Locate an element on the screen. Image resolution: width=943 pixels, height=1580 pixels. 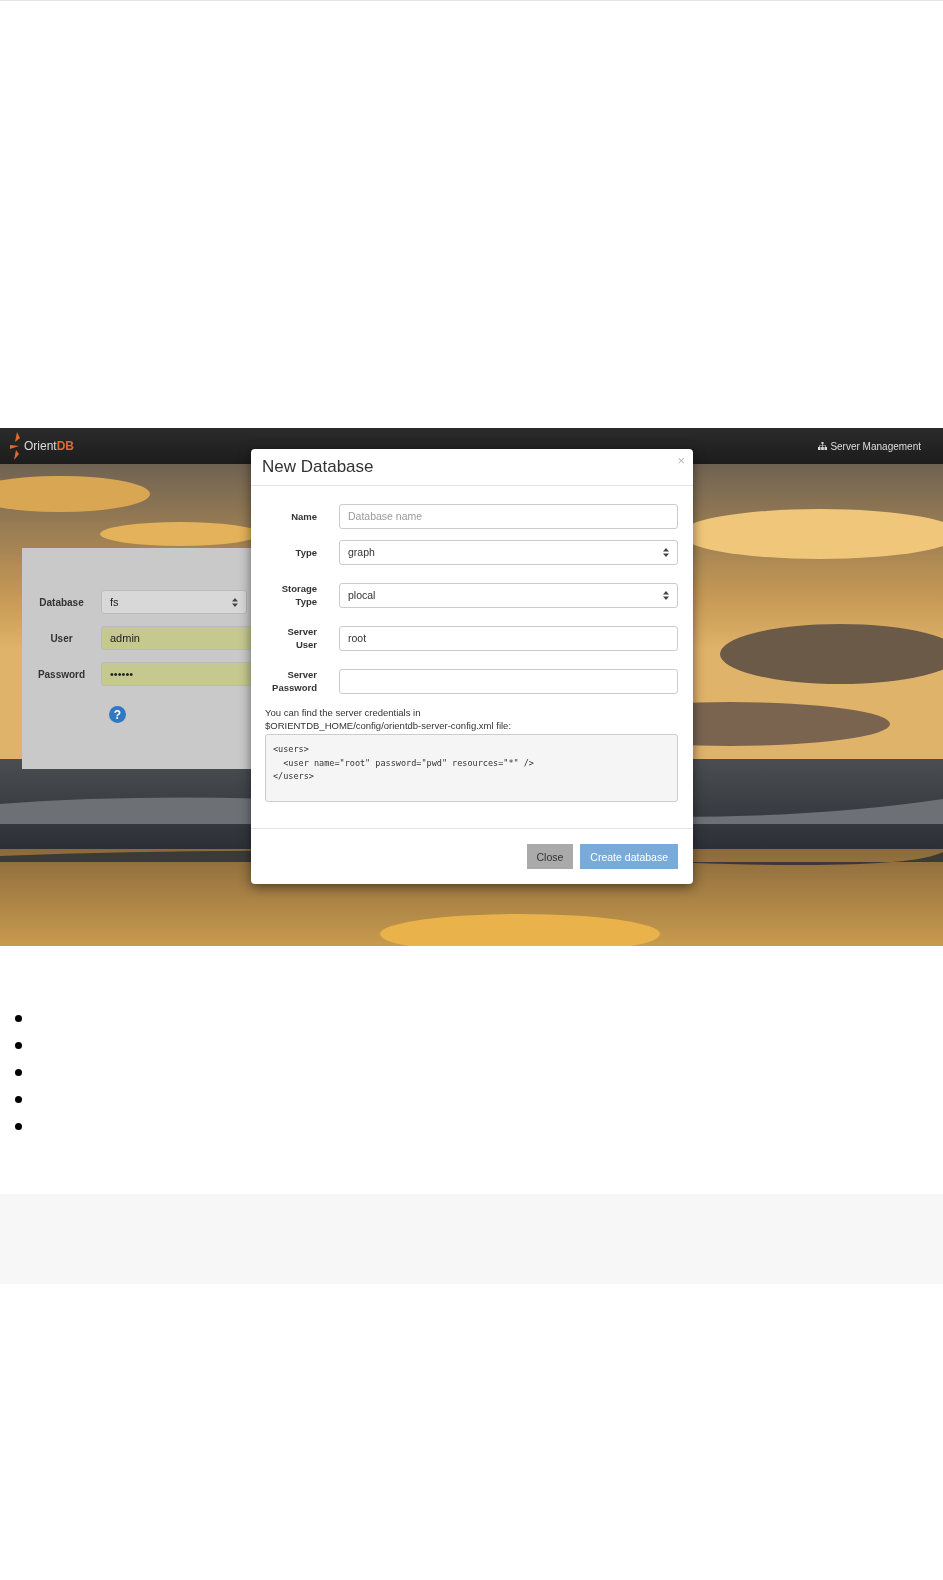
field-label: Server User is located at coordinates (301, 638).